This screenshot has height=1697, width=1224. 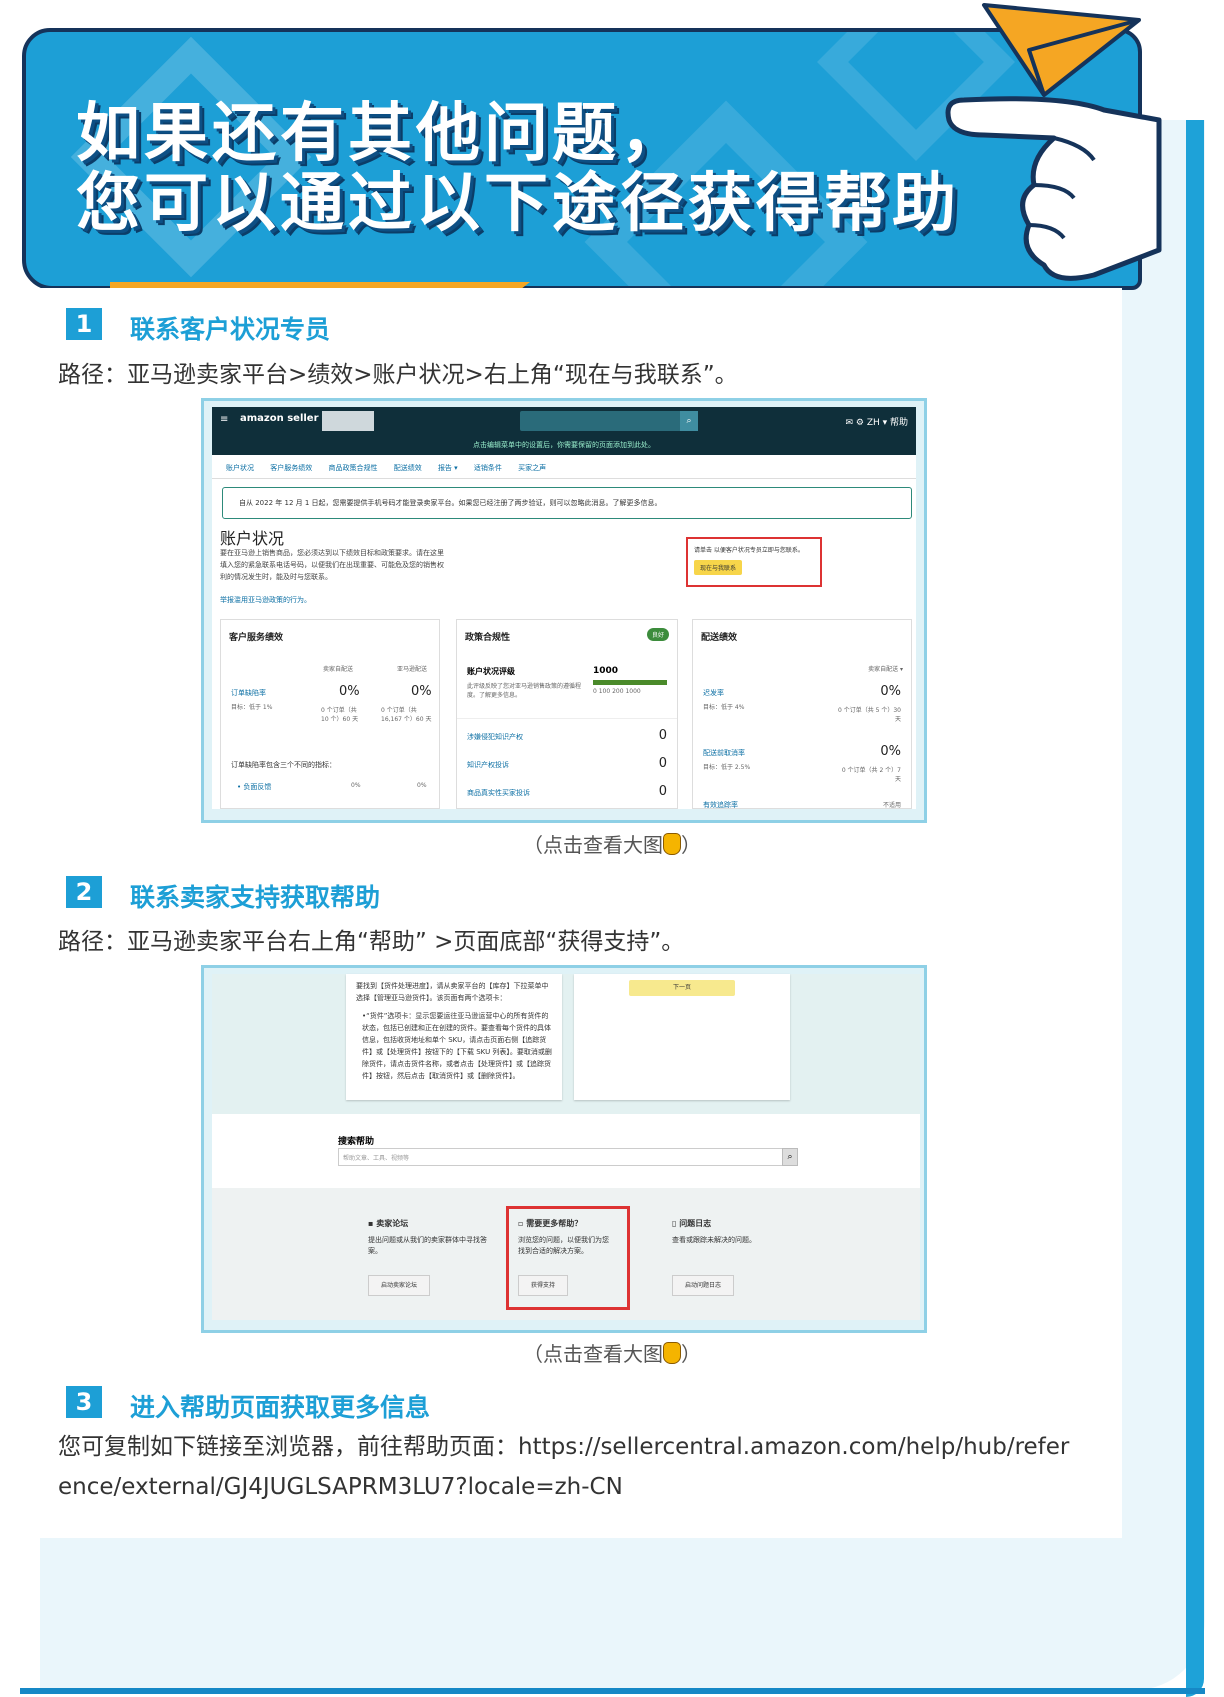 What do you see at coordinates (371, 942) in the screenshot?
I see `section-path: 路径：亚马逊卖家平台右上角“帮助” >页面底部“获得支持”。` at bounding box center [371, 942].